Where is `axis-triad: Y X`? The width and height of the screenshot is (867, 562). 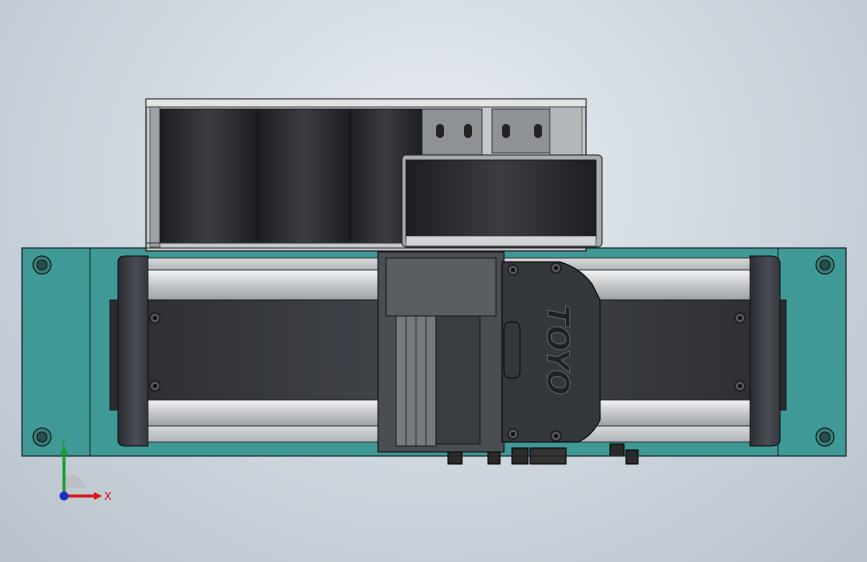 axis-triad: Y X is located at coordinates (85, 471).